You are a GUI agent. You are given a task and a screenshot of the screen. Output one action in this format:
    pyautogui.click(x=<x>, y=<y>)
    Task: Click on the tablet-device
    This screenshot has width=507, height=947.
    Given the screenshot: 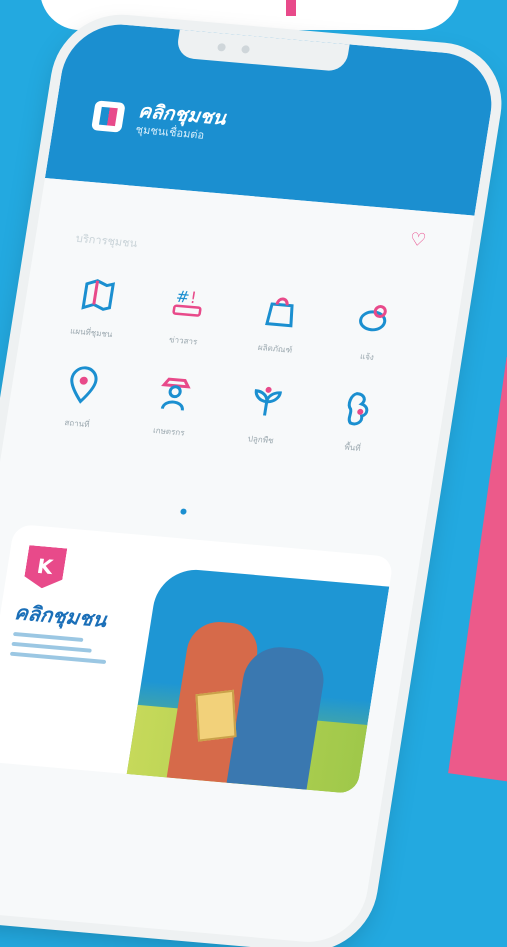 What is the action you would take?
    pyautogui.click(x=216, y=715)
    